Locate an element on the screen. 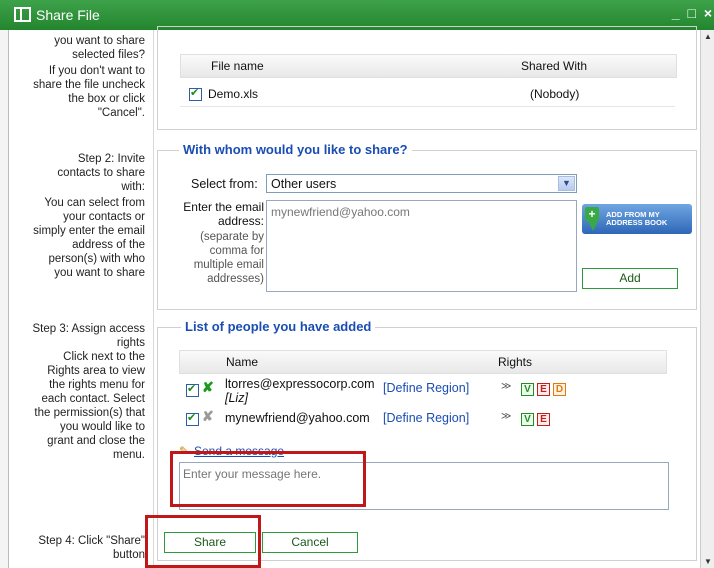  add-from-address-book-button: + ADD FROM MY ADDRESS BOOK is located at coordinates (637, 219).